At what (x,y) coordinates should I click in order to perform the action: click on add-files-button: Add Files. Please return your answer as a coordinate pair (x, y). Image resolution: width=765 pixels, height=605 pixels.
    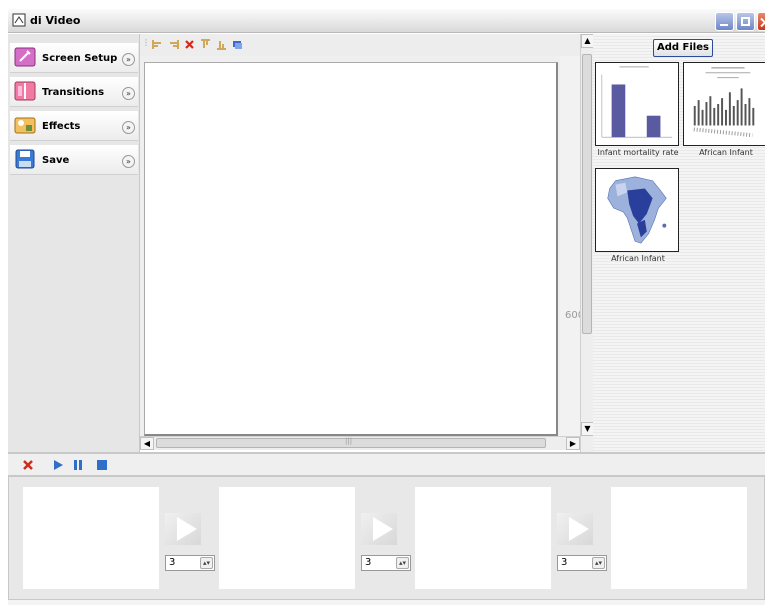
    Looking at the image, I should click on (683, 48).